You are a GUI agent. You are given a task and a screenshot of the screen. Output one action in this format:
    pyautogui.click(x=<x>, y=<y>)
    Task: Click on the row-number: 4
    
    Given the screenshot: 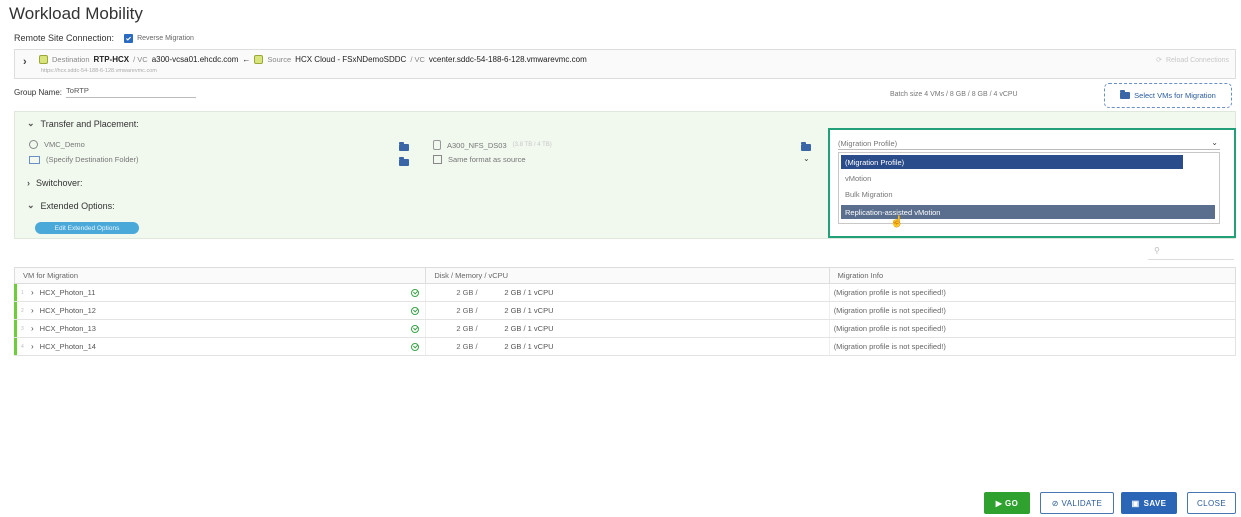 What is the action you would take?
    pyautogui.click(x=22, y=346)
    